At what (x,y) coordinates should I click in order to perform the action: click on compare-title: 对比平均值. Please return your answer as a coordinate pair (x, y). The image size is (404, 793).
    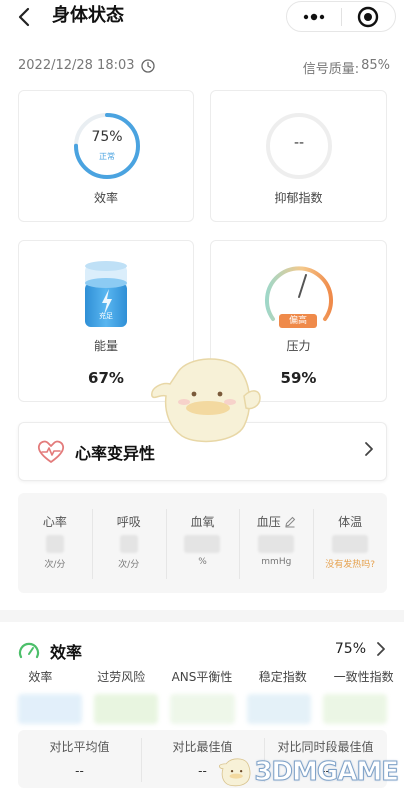
    Looking at the image, I should click on (79, 747).